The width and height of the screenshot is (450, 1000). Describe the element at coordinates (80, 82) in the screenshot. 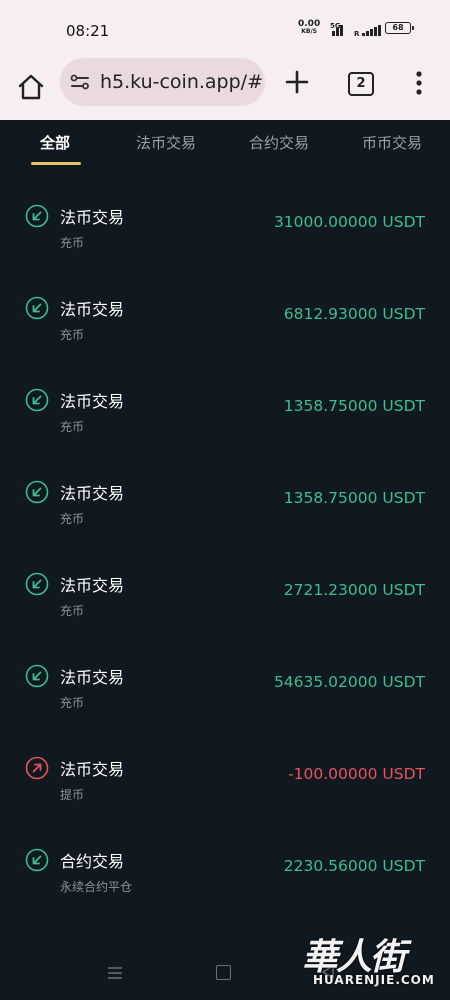

I see `site-settings-icon` at that location.